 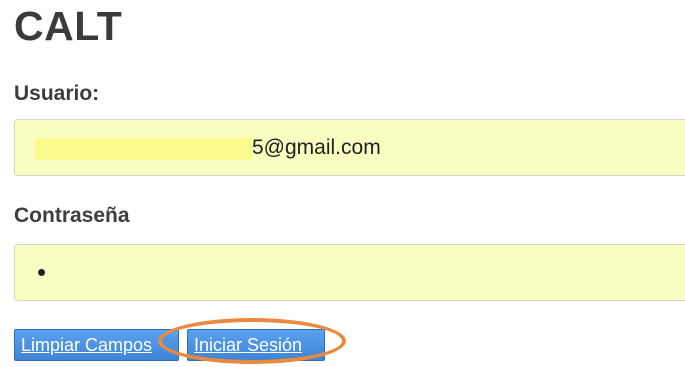 I want to click on clear-fields-button: Limpiar Campos, so click(x=96, y=345).